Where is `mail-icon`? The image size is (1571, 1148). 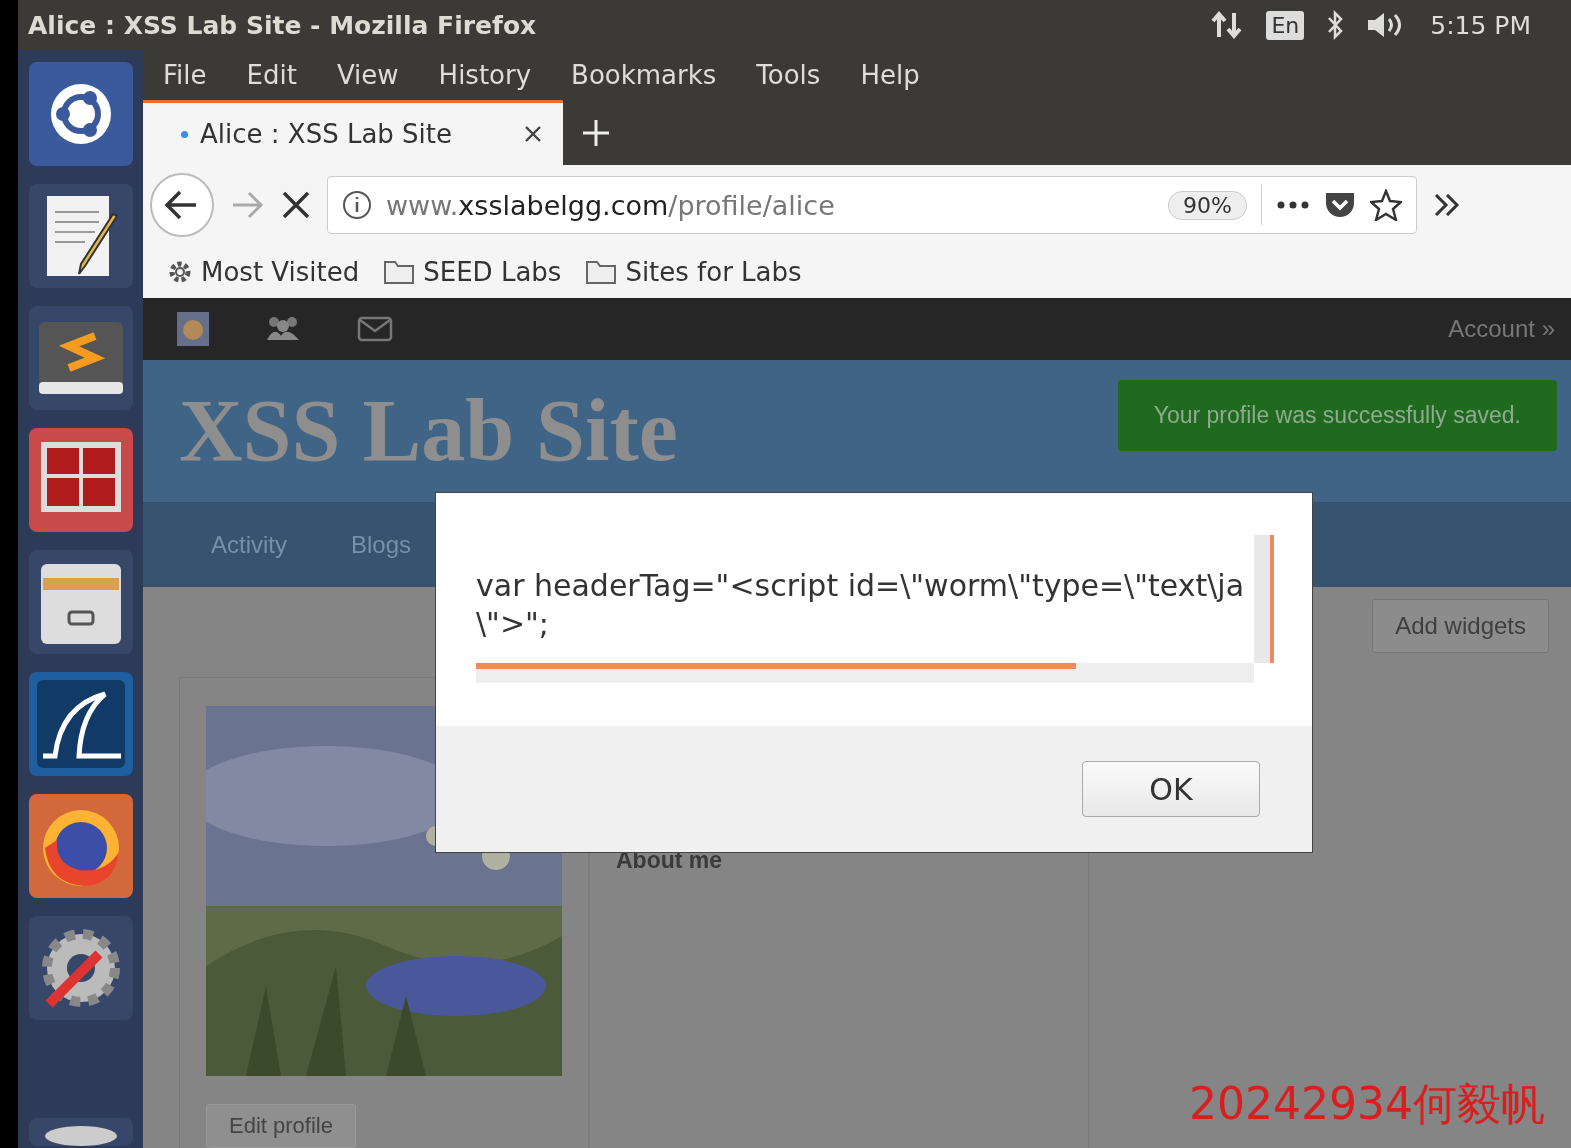
mail-icon is located at coordinates (375, 328).